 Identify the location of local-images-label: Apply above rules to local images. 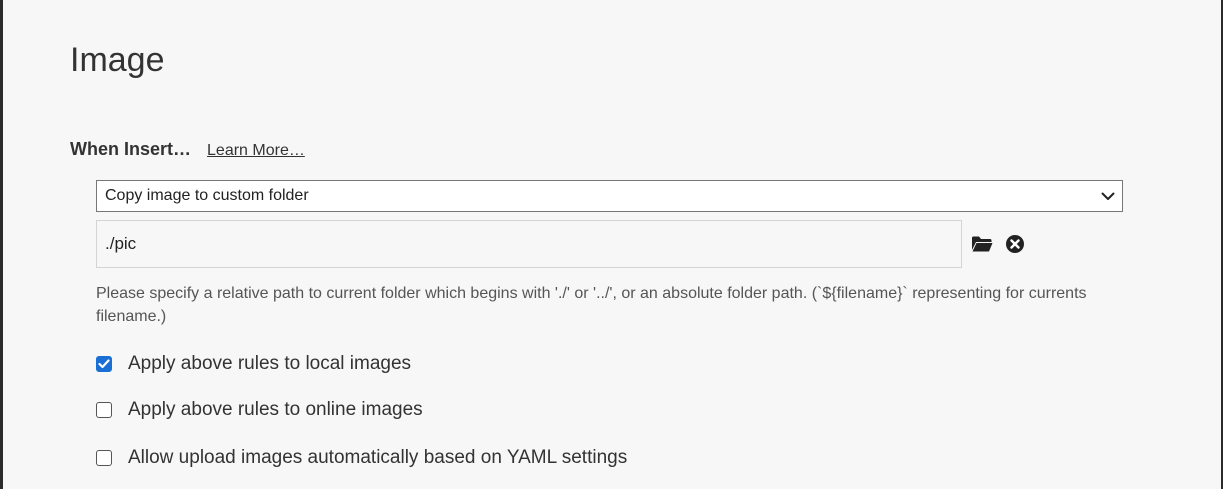
(270, 363).